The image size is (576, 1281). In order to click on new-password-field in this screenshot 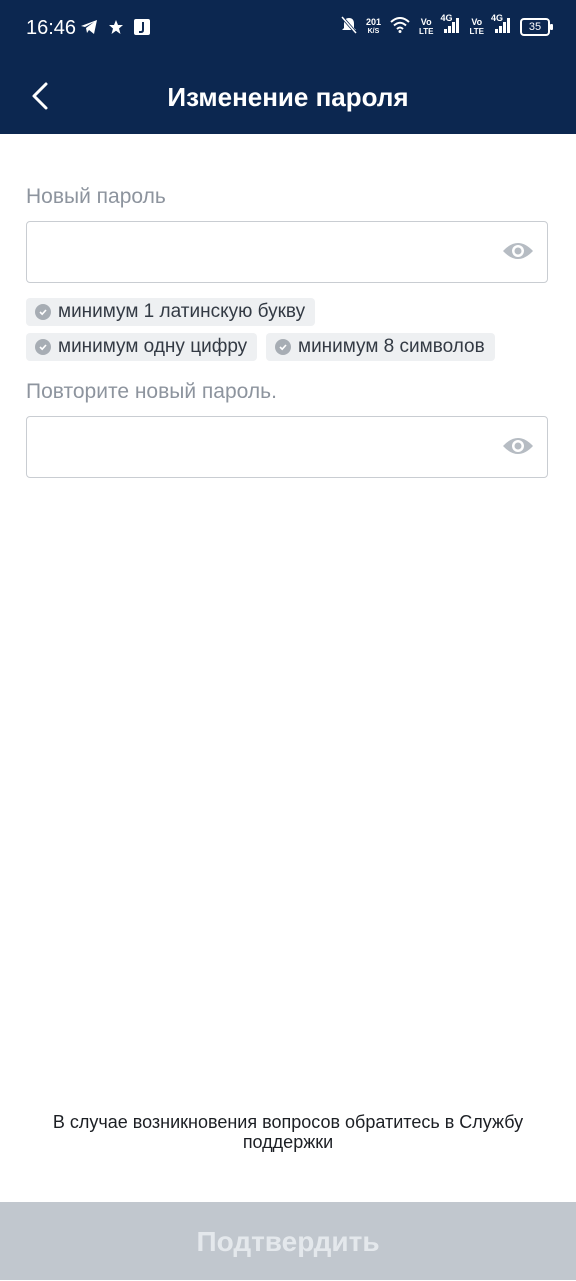, I will do `click(287, 252)`.